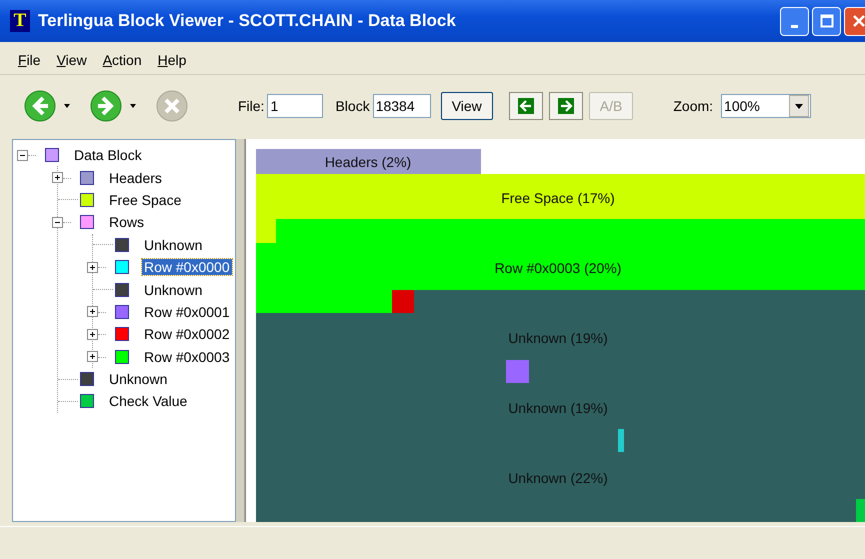 Image resolution: width=865 pixels, height=559 pixels. I want to click on view-button: View, so click(466, 106).